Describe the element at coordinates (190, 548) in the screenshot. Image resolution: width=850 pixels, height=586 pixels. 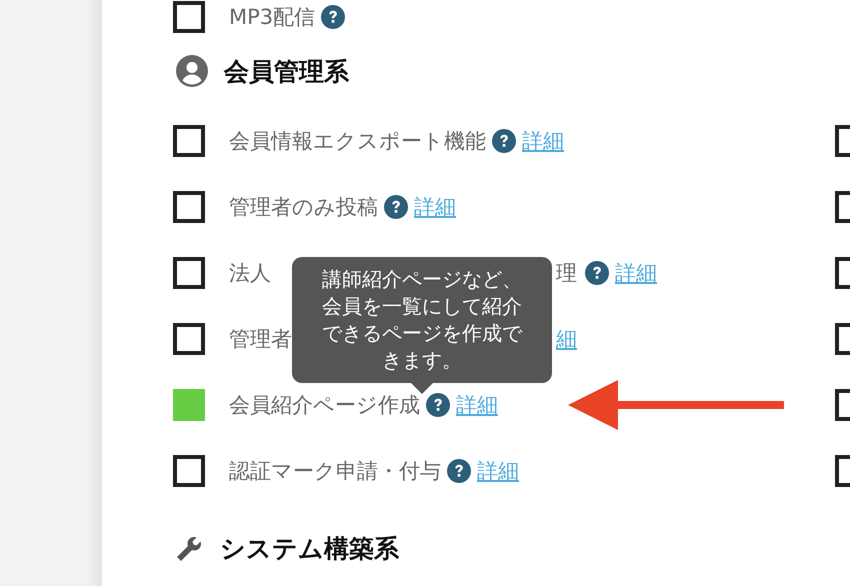
I see `wrench-icon` at that location.